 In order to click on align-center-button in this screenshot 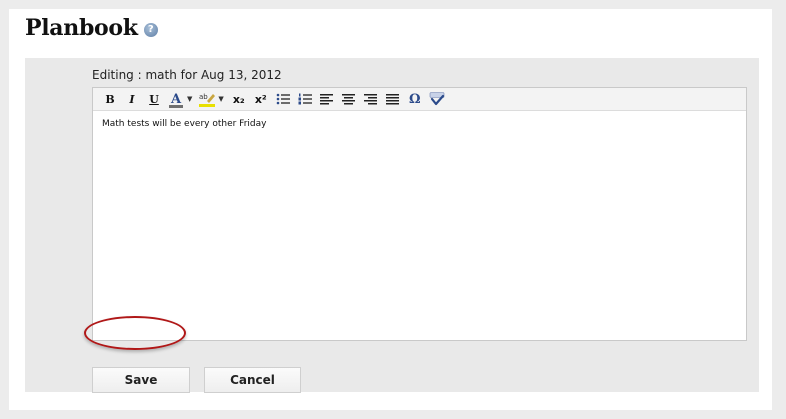, I will do `click(349, 99)`.